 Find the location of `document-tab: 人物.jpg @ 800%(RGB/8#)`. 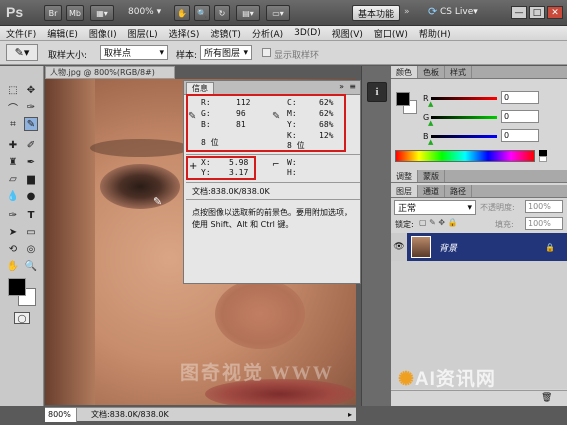

document-tab: 人物.jpg @ 800%(RGB/8#) is located at coordinates (110, 72).